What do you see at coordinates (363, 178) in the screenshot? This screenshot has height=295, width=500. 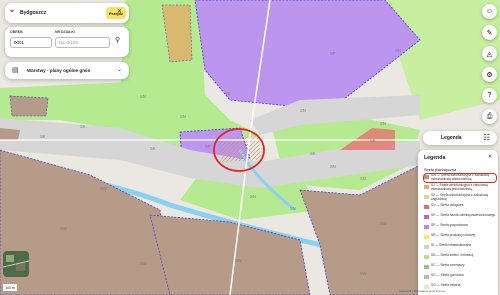 I see `zone-label: SO` at bounding box center [363, 178].